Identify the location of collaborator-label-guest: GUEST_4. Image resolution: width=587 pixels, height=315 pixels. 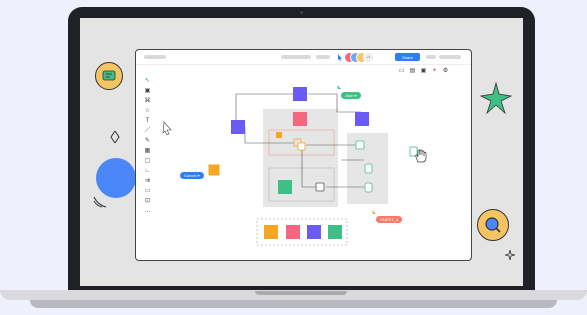
(389, 219).